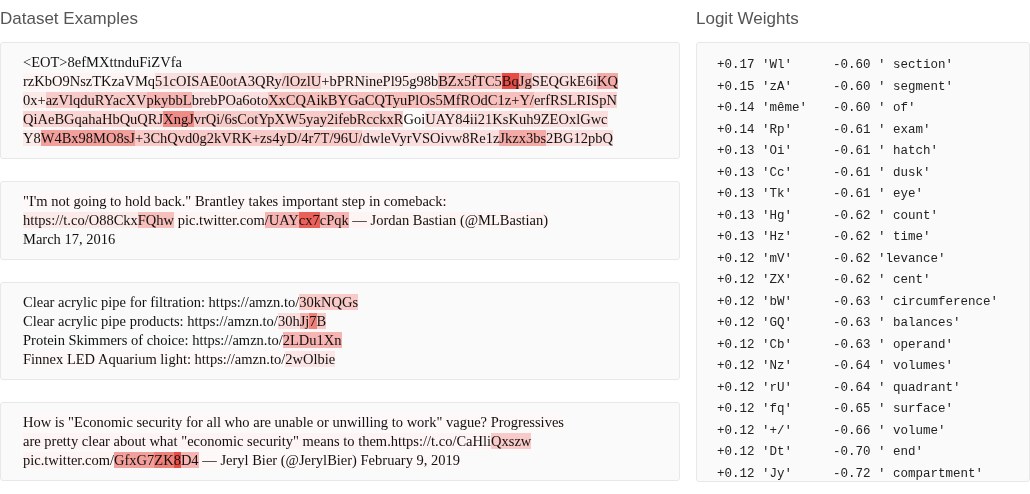 The image size is (1030, 494). I want to click on token-text: 30h, so click(288, 321).